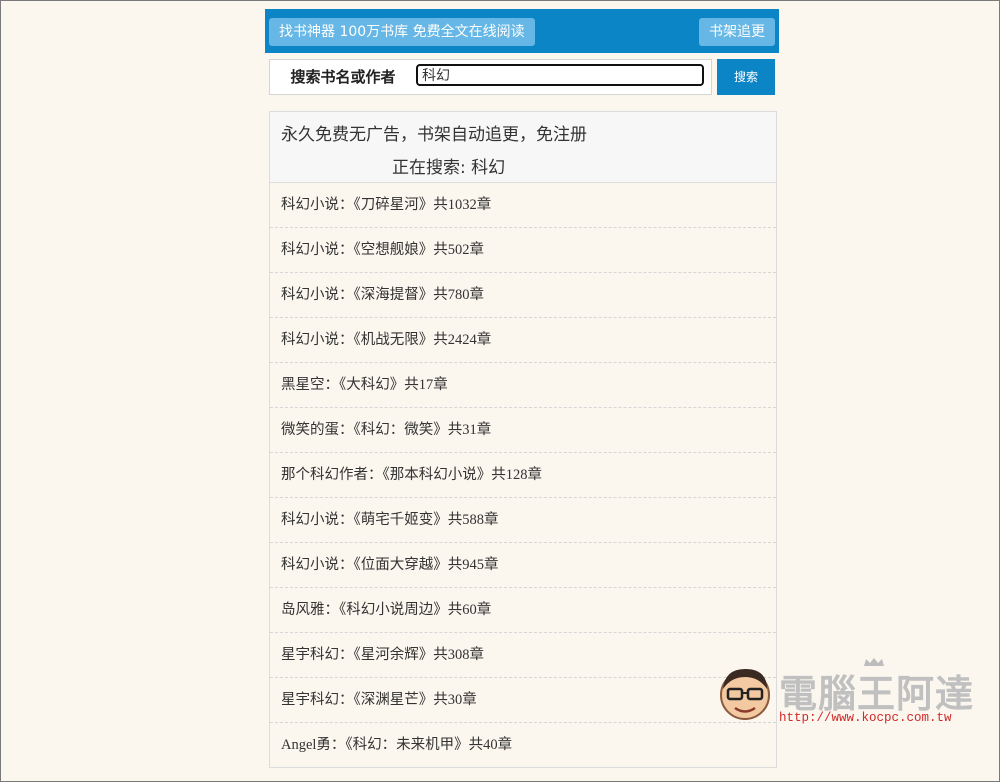 Image resolution: width=1000 pixels, height=782 pixels. What do you see at coordinates (434, 135) in the screenshot?
I see `slogan-text: 永久免费无广告，书架自动追更，免注册` at bounding box center [434, 135].